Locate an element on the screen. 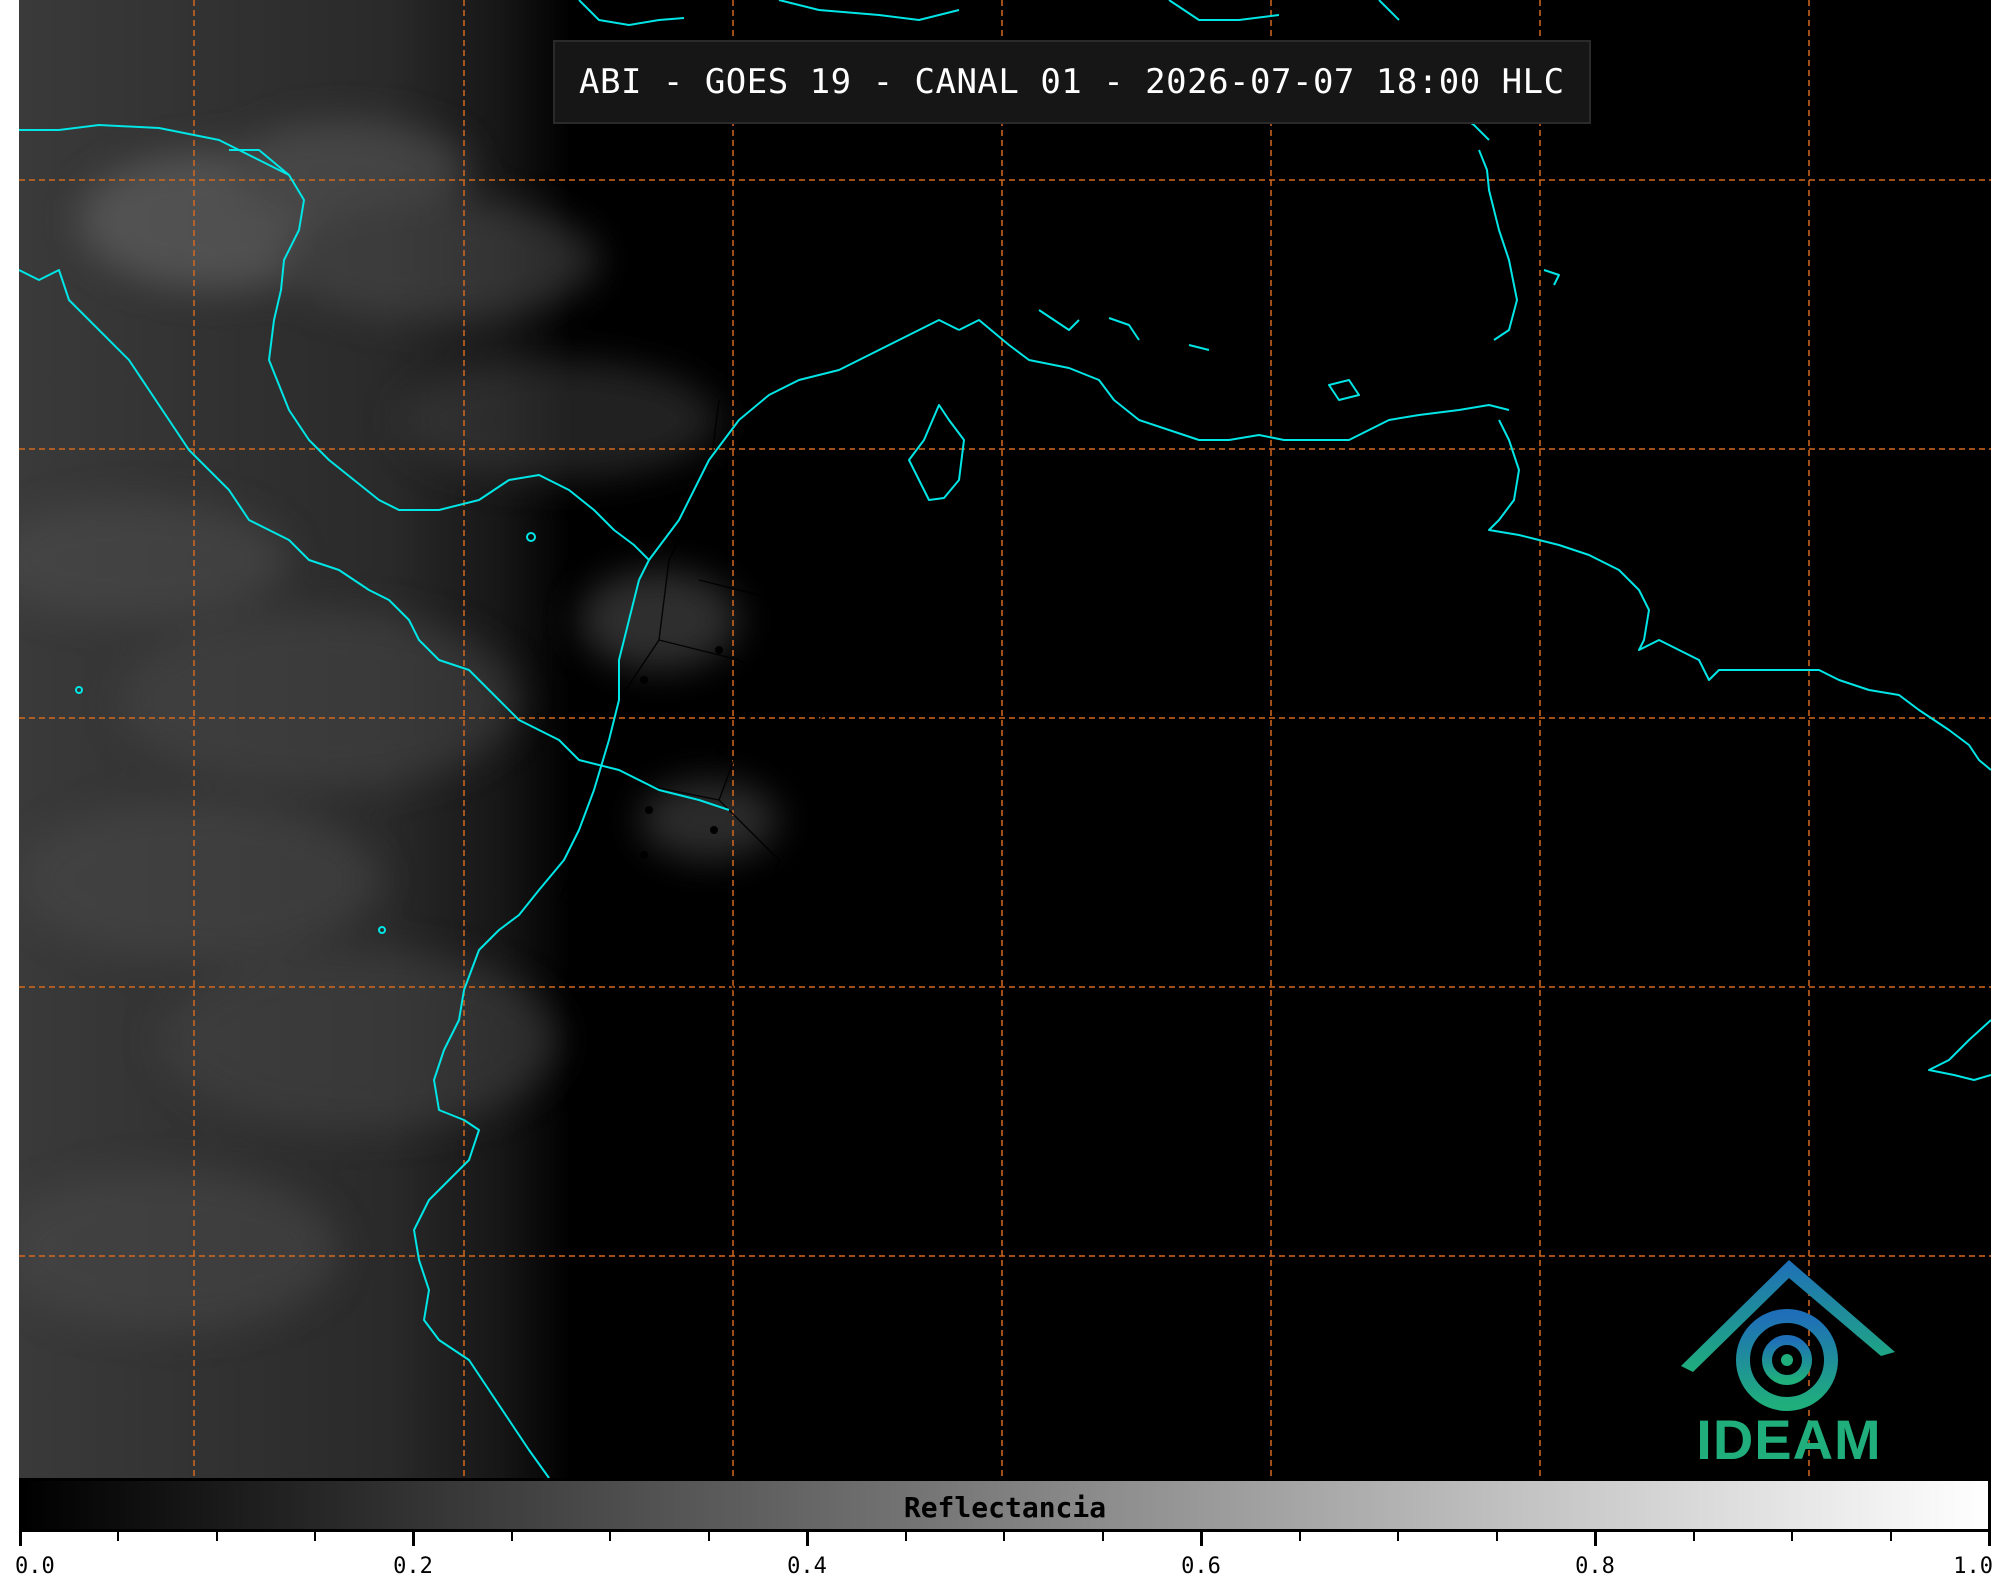 Image resolution: width=2011 pixels, height=1579 pixels. colorbar: Reflectancia is located at coordinates (1005, 1505).